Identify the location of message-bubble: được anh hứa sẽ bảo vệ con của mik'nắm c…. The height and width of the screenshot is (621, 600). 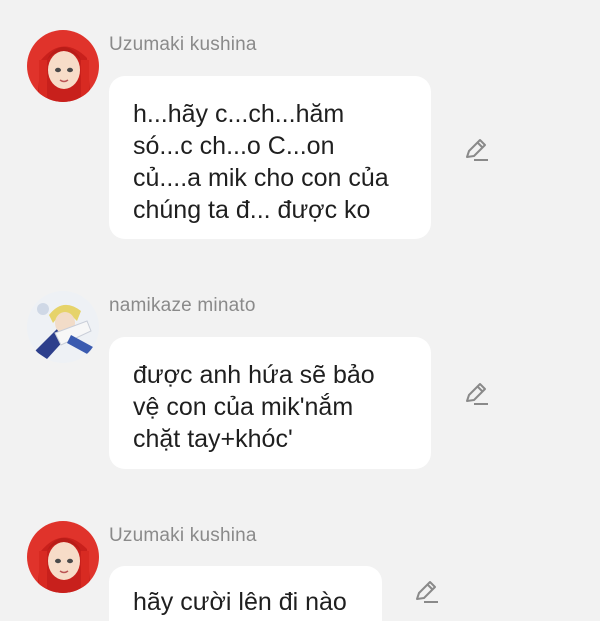
(270, 403).